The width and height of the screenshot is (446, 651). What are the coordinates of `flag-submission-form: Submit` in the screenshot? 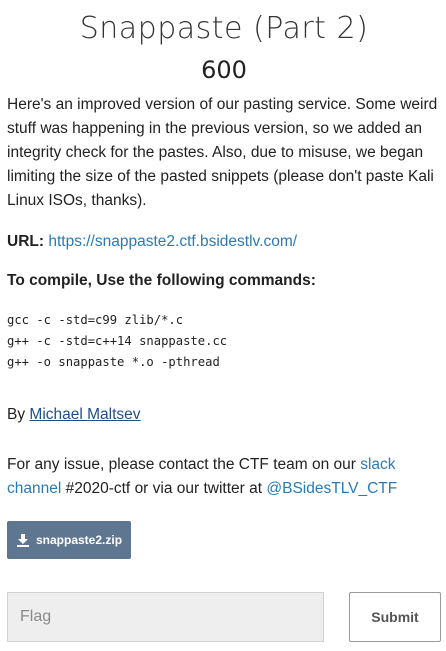 It's located at (224, 617).